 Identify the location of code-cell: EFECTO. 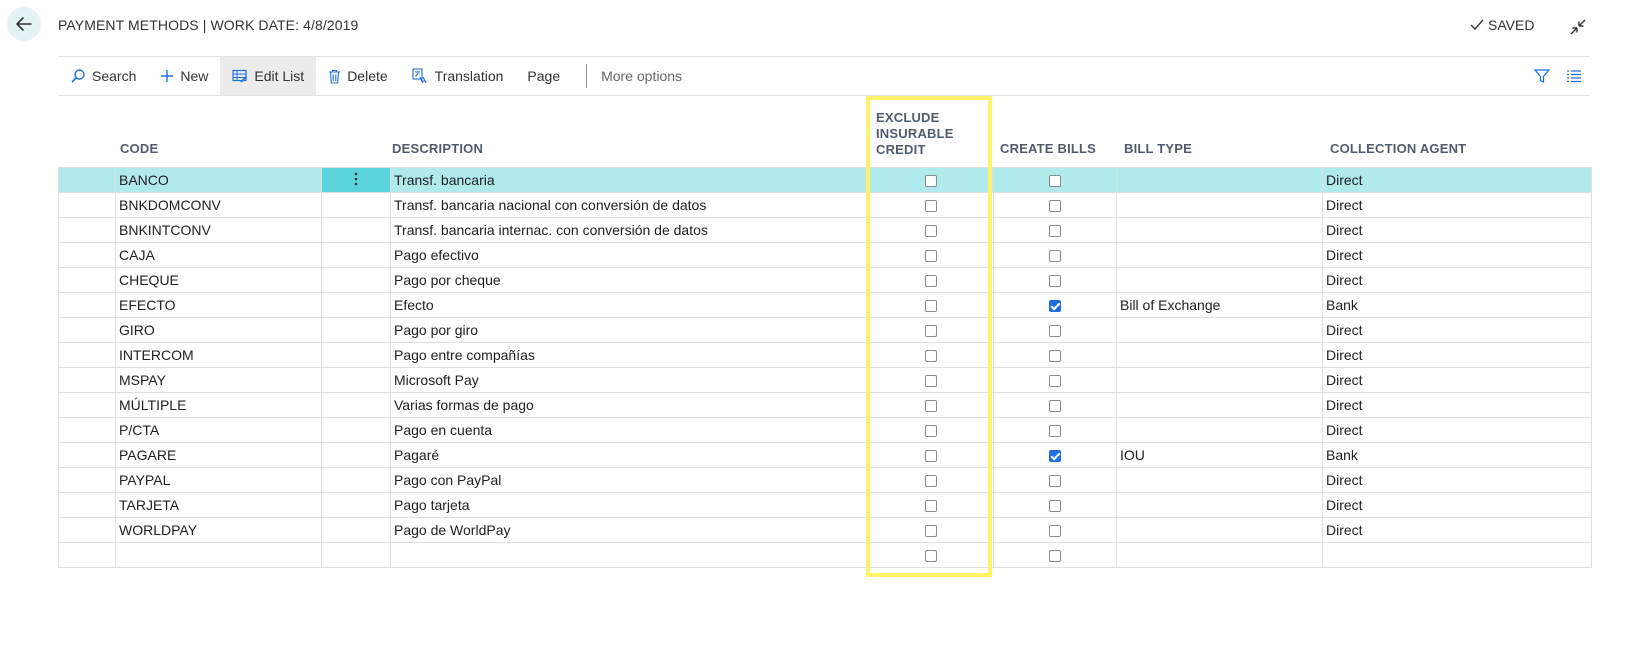
(218, 305).